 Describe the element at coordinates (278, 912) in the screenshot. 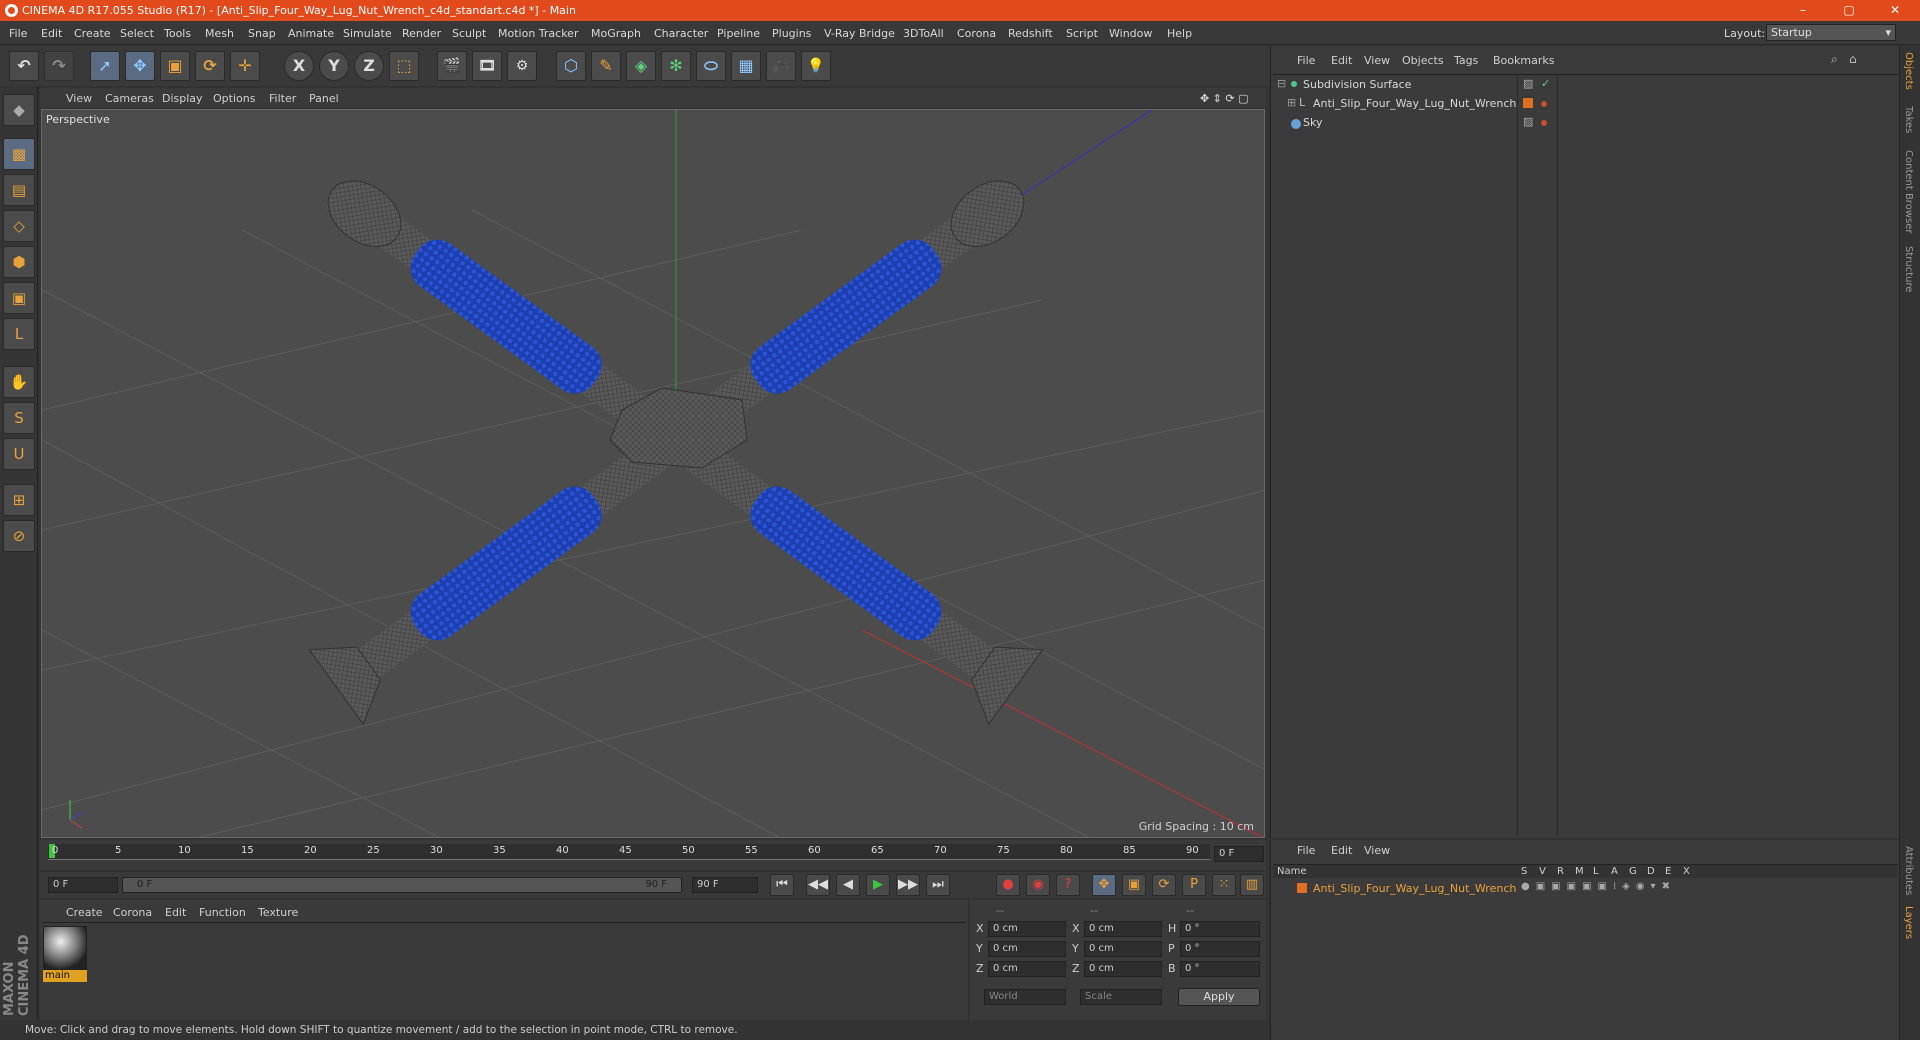

I see `mat-menu-texture: Texture` at that location.